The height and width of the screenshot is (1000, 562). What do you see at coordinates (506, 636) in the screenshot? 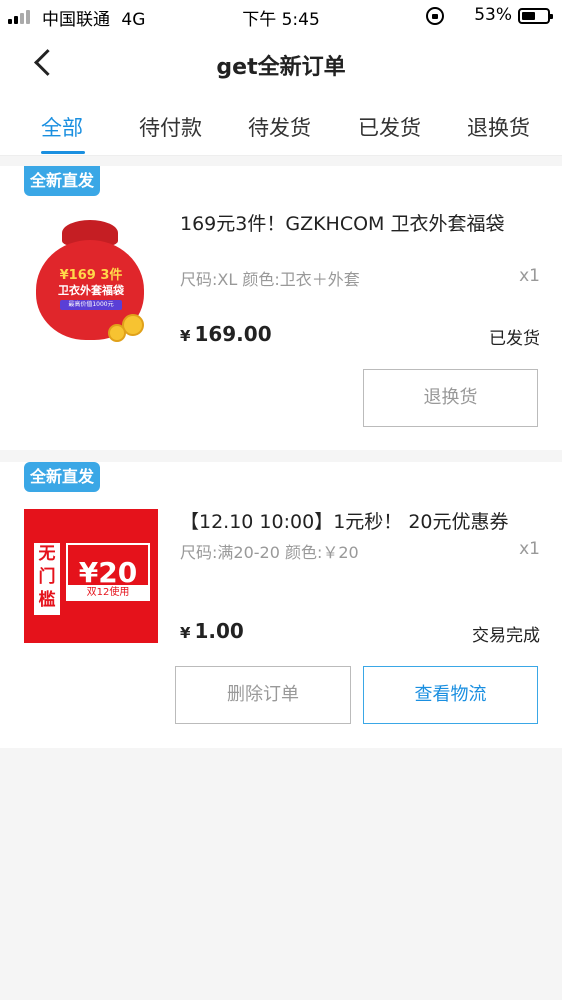
I see `order-status: 交易完成` at bounding box center [506, 636].